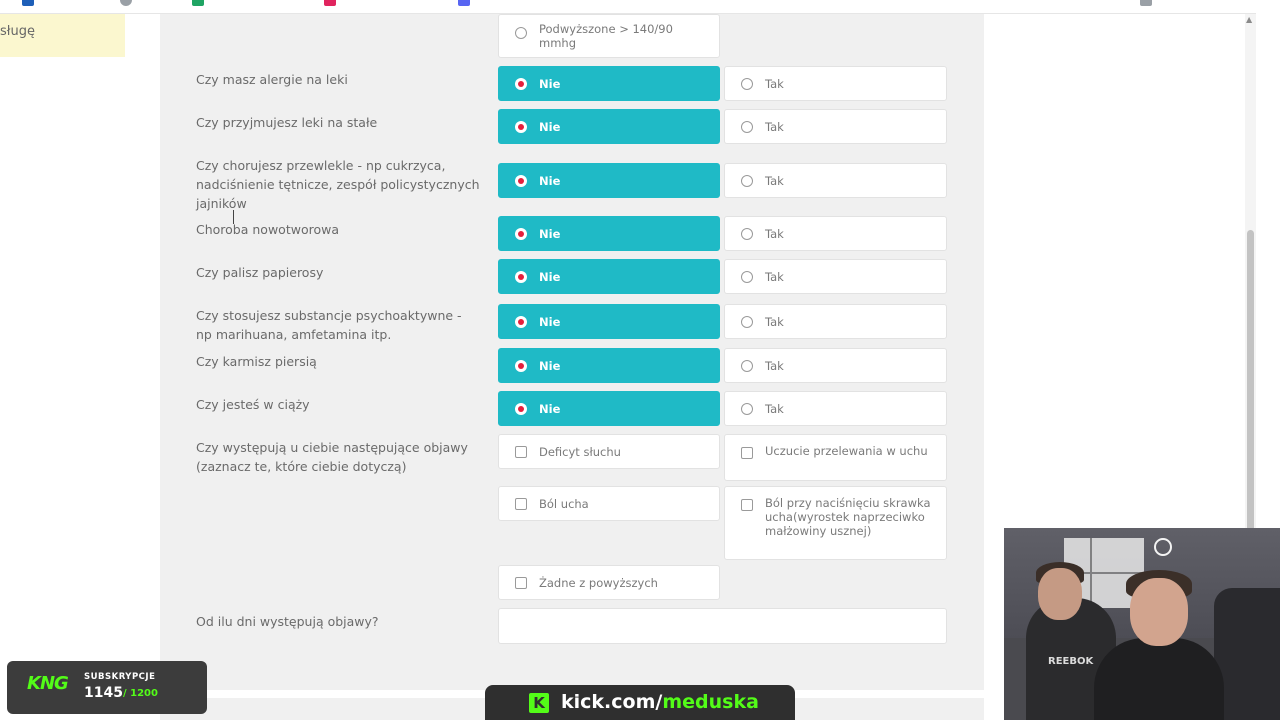  Describe the element at coordinates (609, 321) in the screenshot. I see `option-substances-no: Nie` at that location.